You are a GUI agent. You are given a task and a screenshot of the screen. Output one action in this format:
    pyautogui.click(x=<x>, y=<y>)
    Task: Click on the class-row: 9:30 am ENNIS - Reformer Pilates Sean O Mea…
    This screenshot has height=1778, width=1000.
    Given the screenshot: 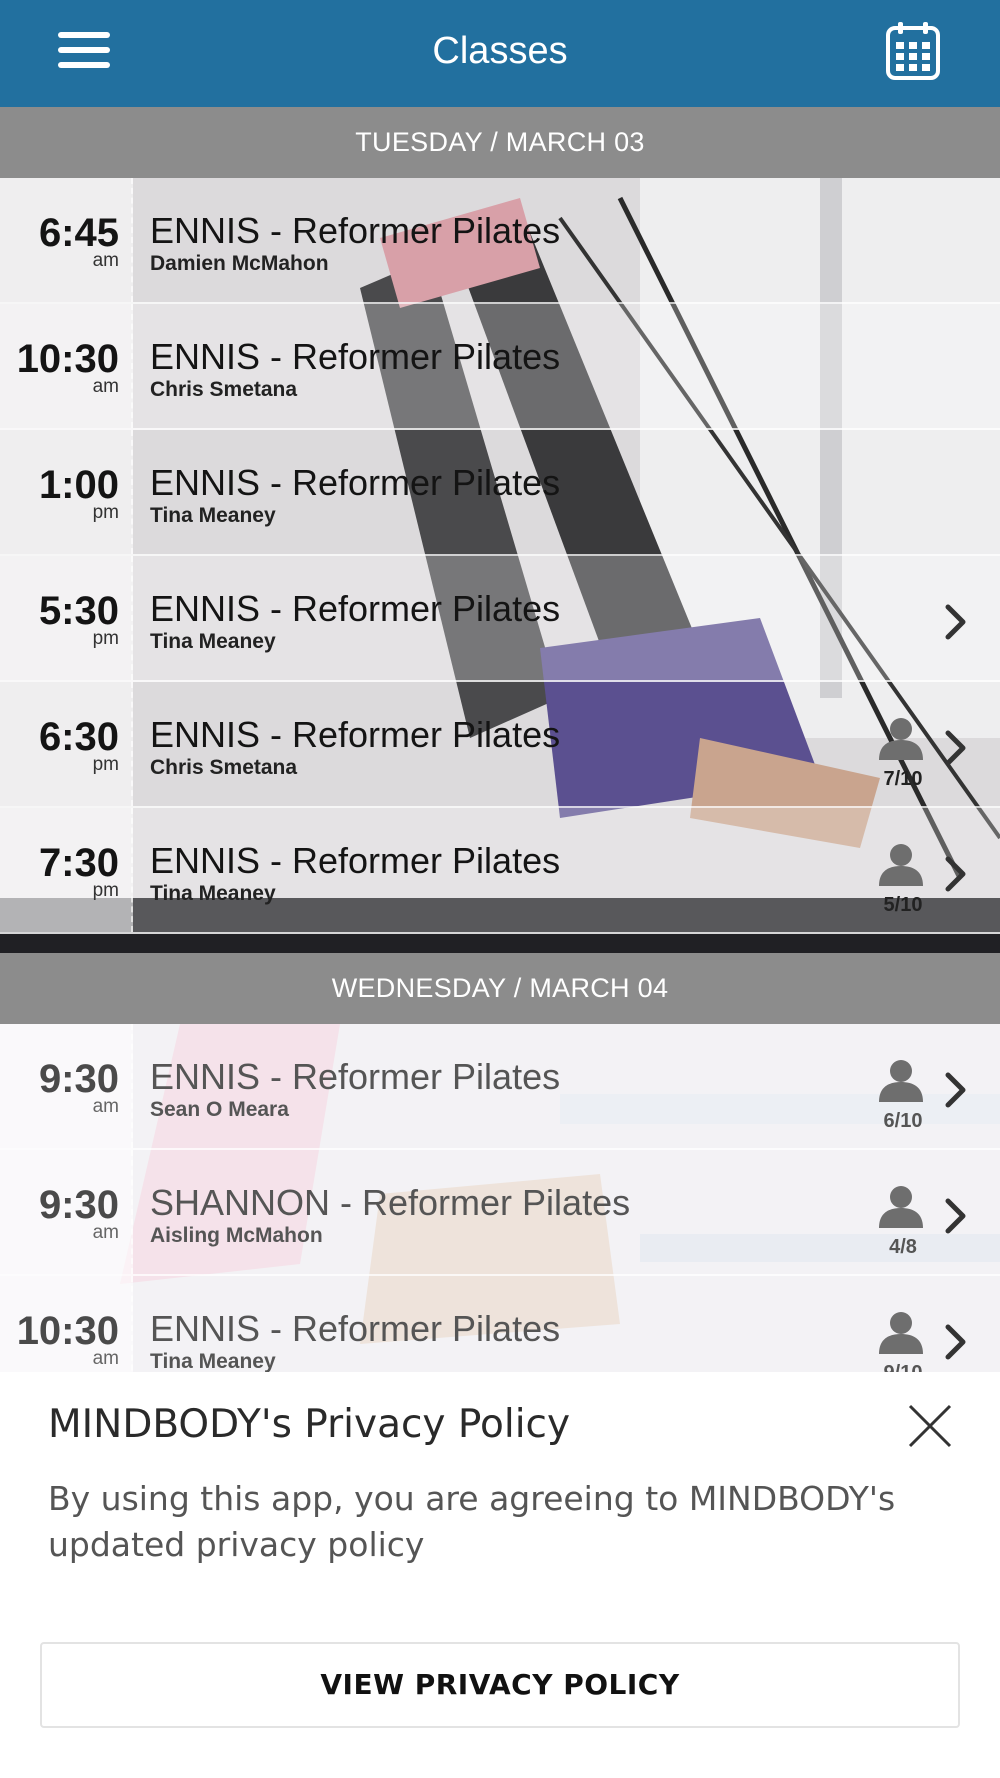 What is the action you would take?
    pyautogui.click(x=500, y=1087)
    